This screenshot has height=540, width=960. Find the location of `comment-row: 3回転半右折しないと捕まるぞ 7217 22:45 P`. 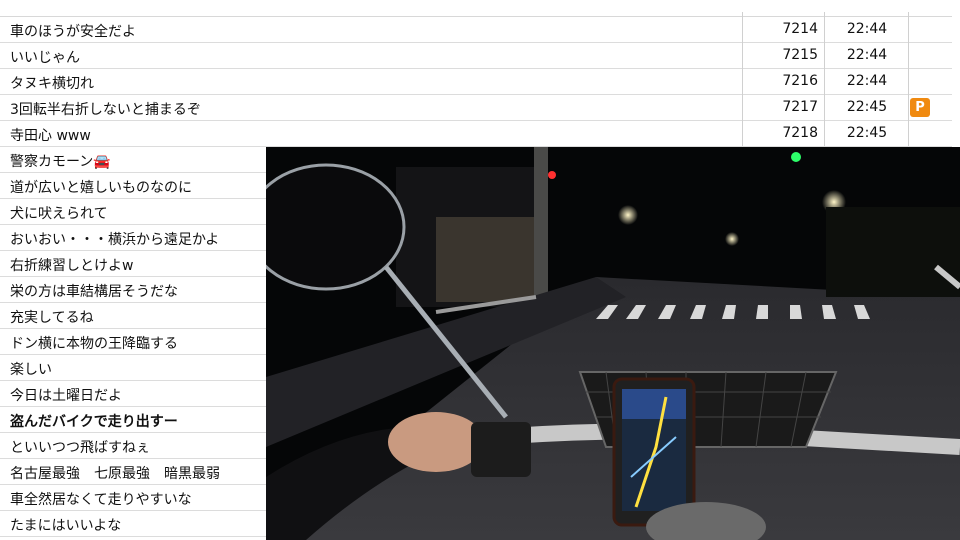

comment-row: 3回転半右折しないと捕まるぞ 7217 22:45 P is located at coordinates (476, 108).